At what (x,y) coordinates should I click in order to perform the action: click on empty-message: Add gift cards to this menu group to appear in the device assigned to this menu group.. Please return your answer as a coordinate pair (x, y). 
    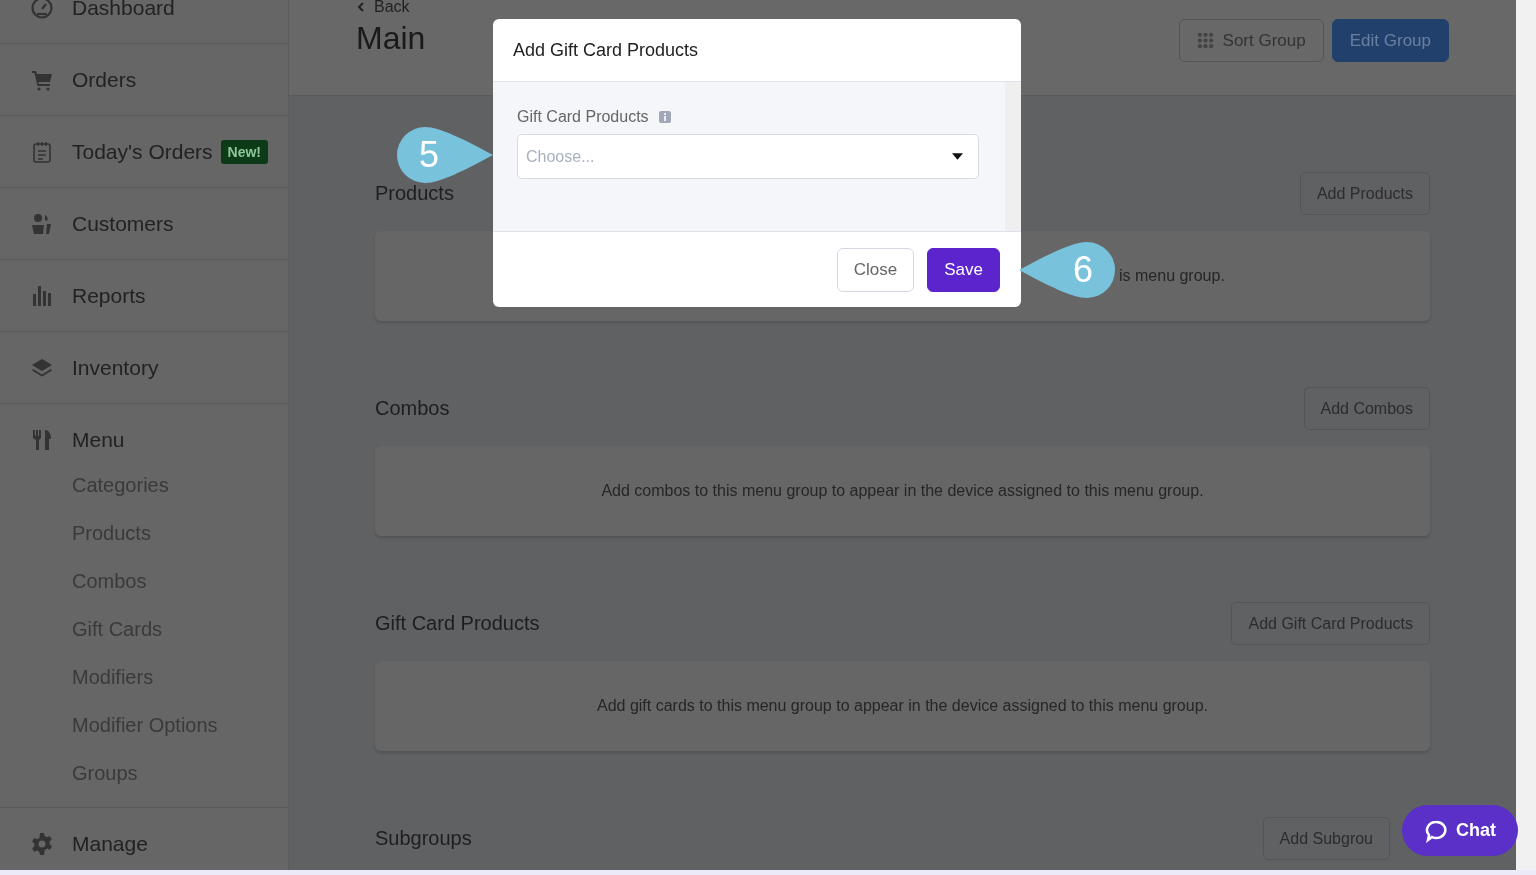
    Looking at the image, I should click on (902, 706).